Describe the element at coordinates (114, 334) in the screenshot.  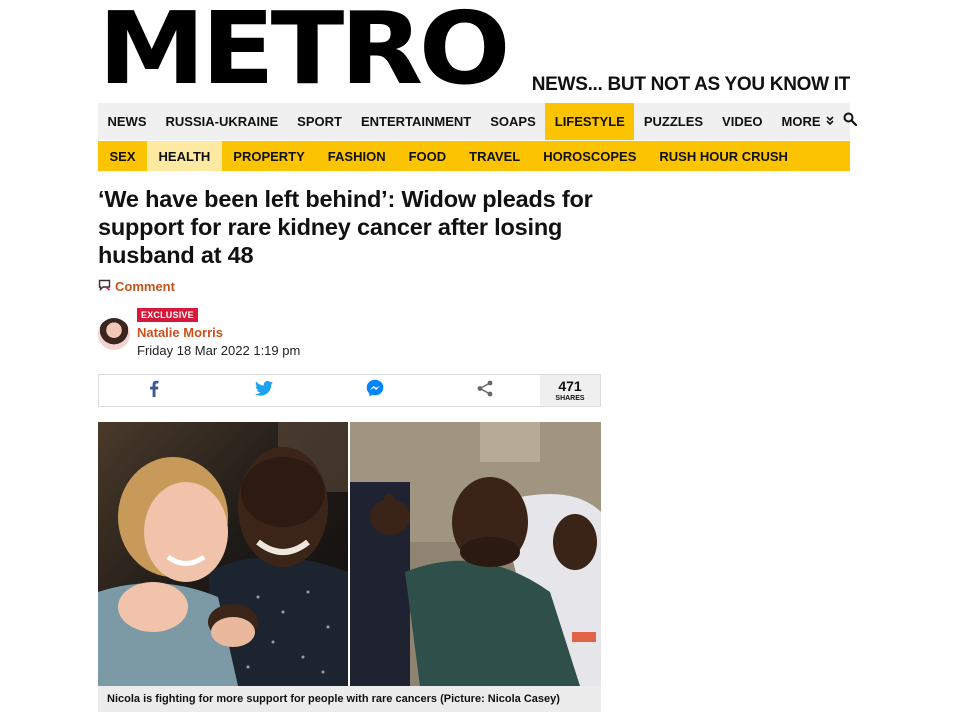
I see `author-avatar` at that location.